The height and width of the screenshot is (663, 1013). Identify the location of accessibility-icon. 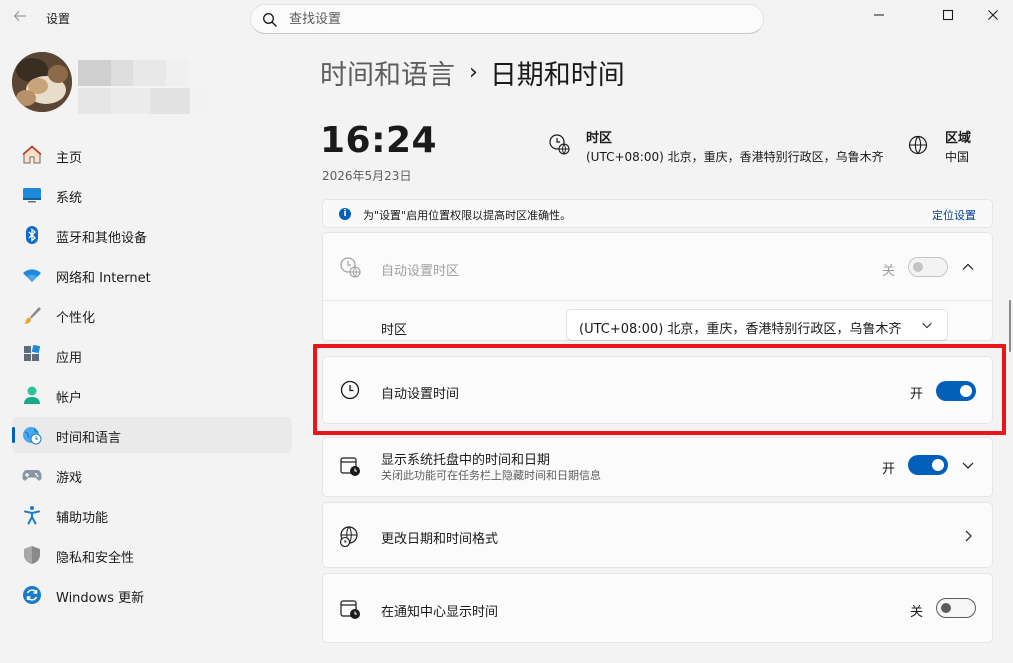
(32, 515).